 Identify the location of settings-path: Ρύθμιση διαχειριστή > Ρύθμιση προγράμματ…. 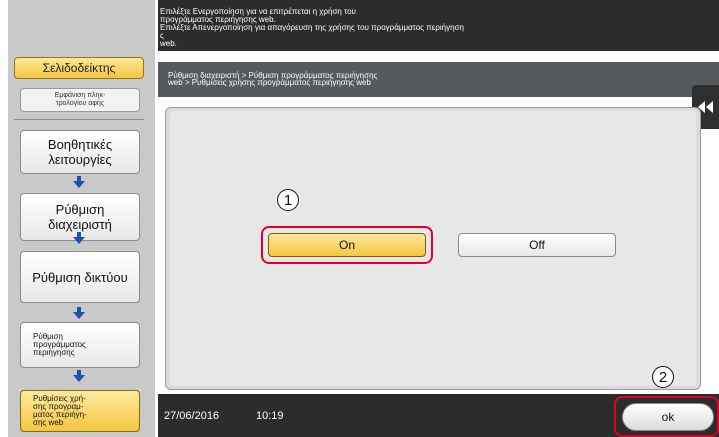
(438, 79).